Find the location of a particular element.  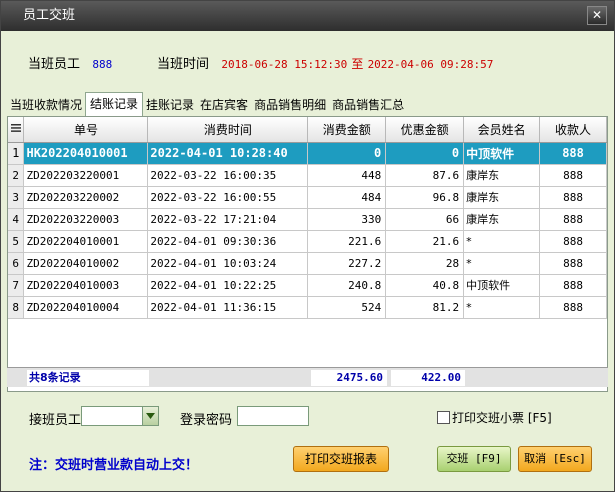

order-no-cell: ZD202204010001 is located at coordinates (86, 241).